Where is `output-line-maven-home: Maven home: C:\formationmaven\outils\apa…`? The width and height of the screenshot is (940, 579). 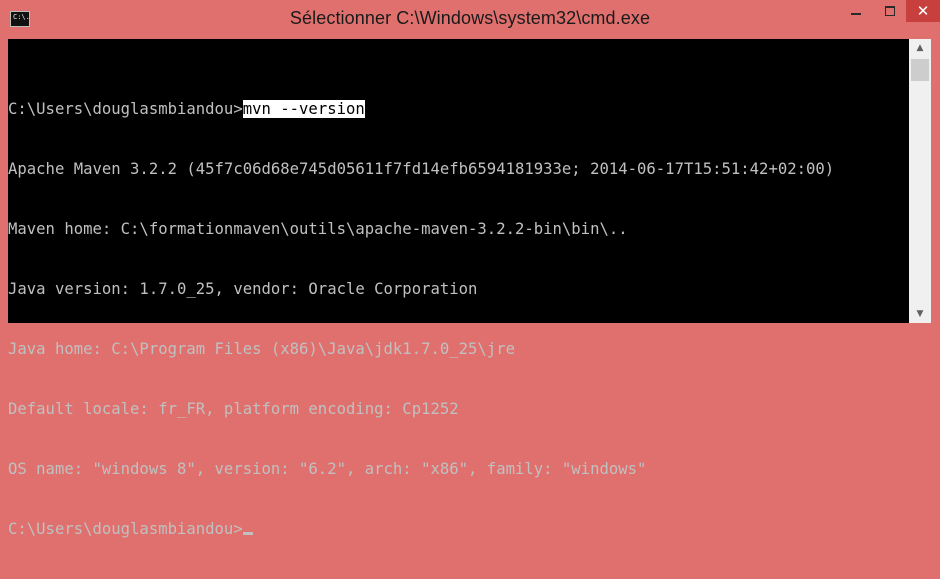
output-line-maven-home: Maven home: C:\formationmaven\outils\apa… is located at coordinates (318, 229).